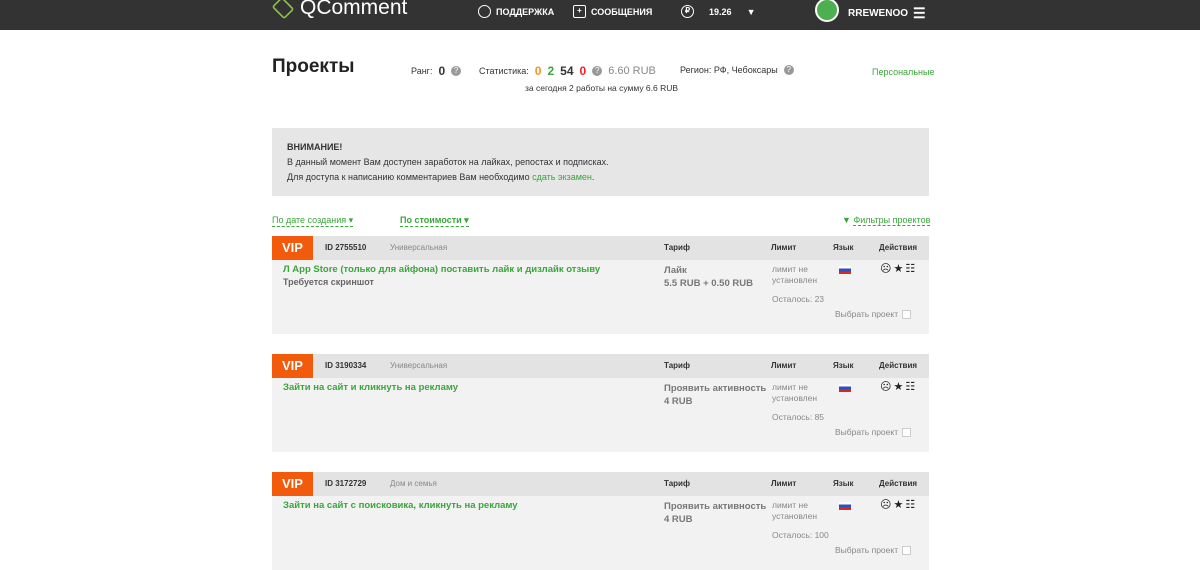 The height and width of the screenshot is (570, 1200). I want to click on menu-icon: ☰, so click(919, 13).